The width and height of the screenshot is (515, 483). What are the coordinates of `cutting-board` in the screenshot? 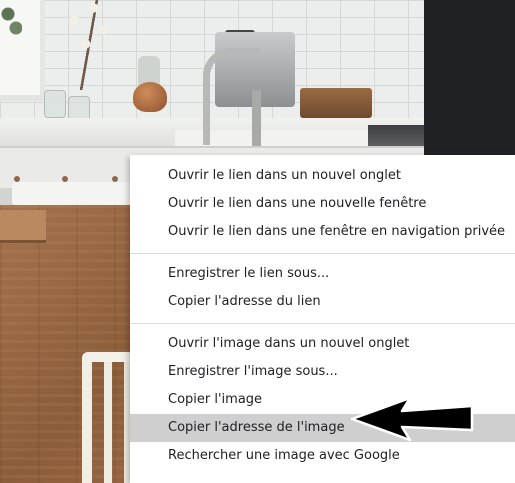 It's located at (23, 225).